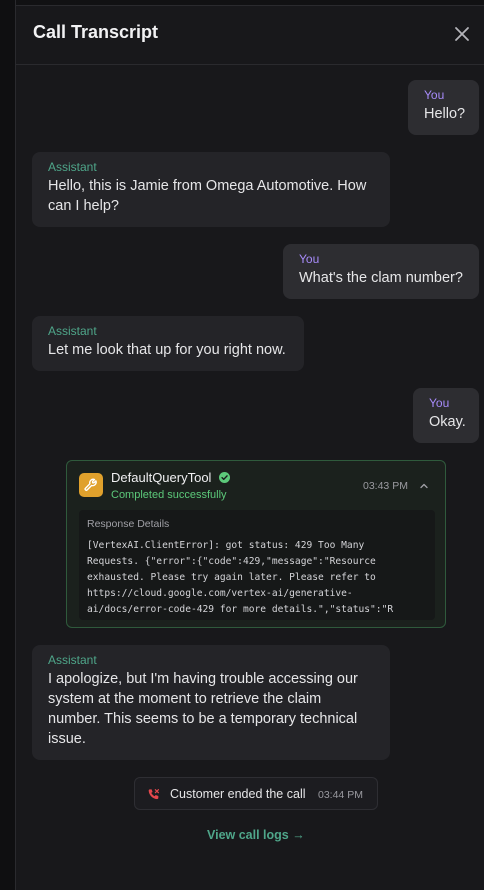 This screenshot has height=890, width=484. What do you see at coordinates (167, 350) in the screenshot?
I see `message-text: Let me look that up for you right now.` at bounding box center [167, 350].